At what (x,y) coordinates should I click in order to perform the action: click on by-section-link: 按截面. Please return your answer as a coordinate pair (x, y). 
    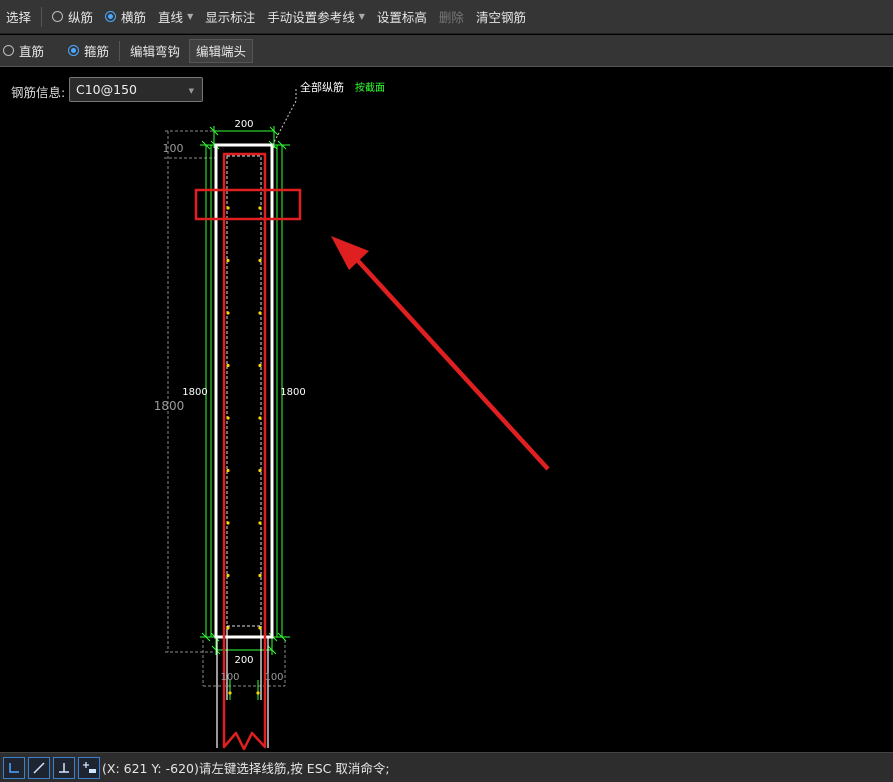
    Looking at the image, I should click on (370, 87).